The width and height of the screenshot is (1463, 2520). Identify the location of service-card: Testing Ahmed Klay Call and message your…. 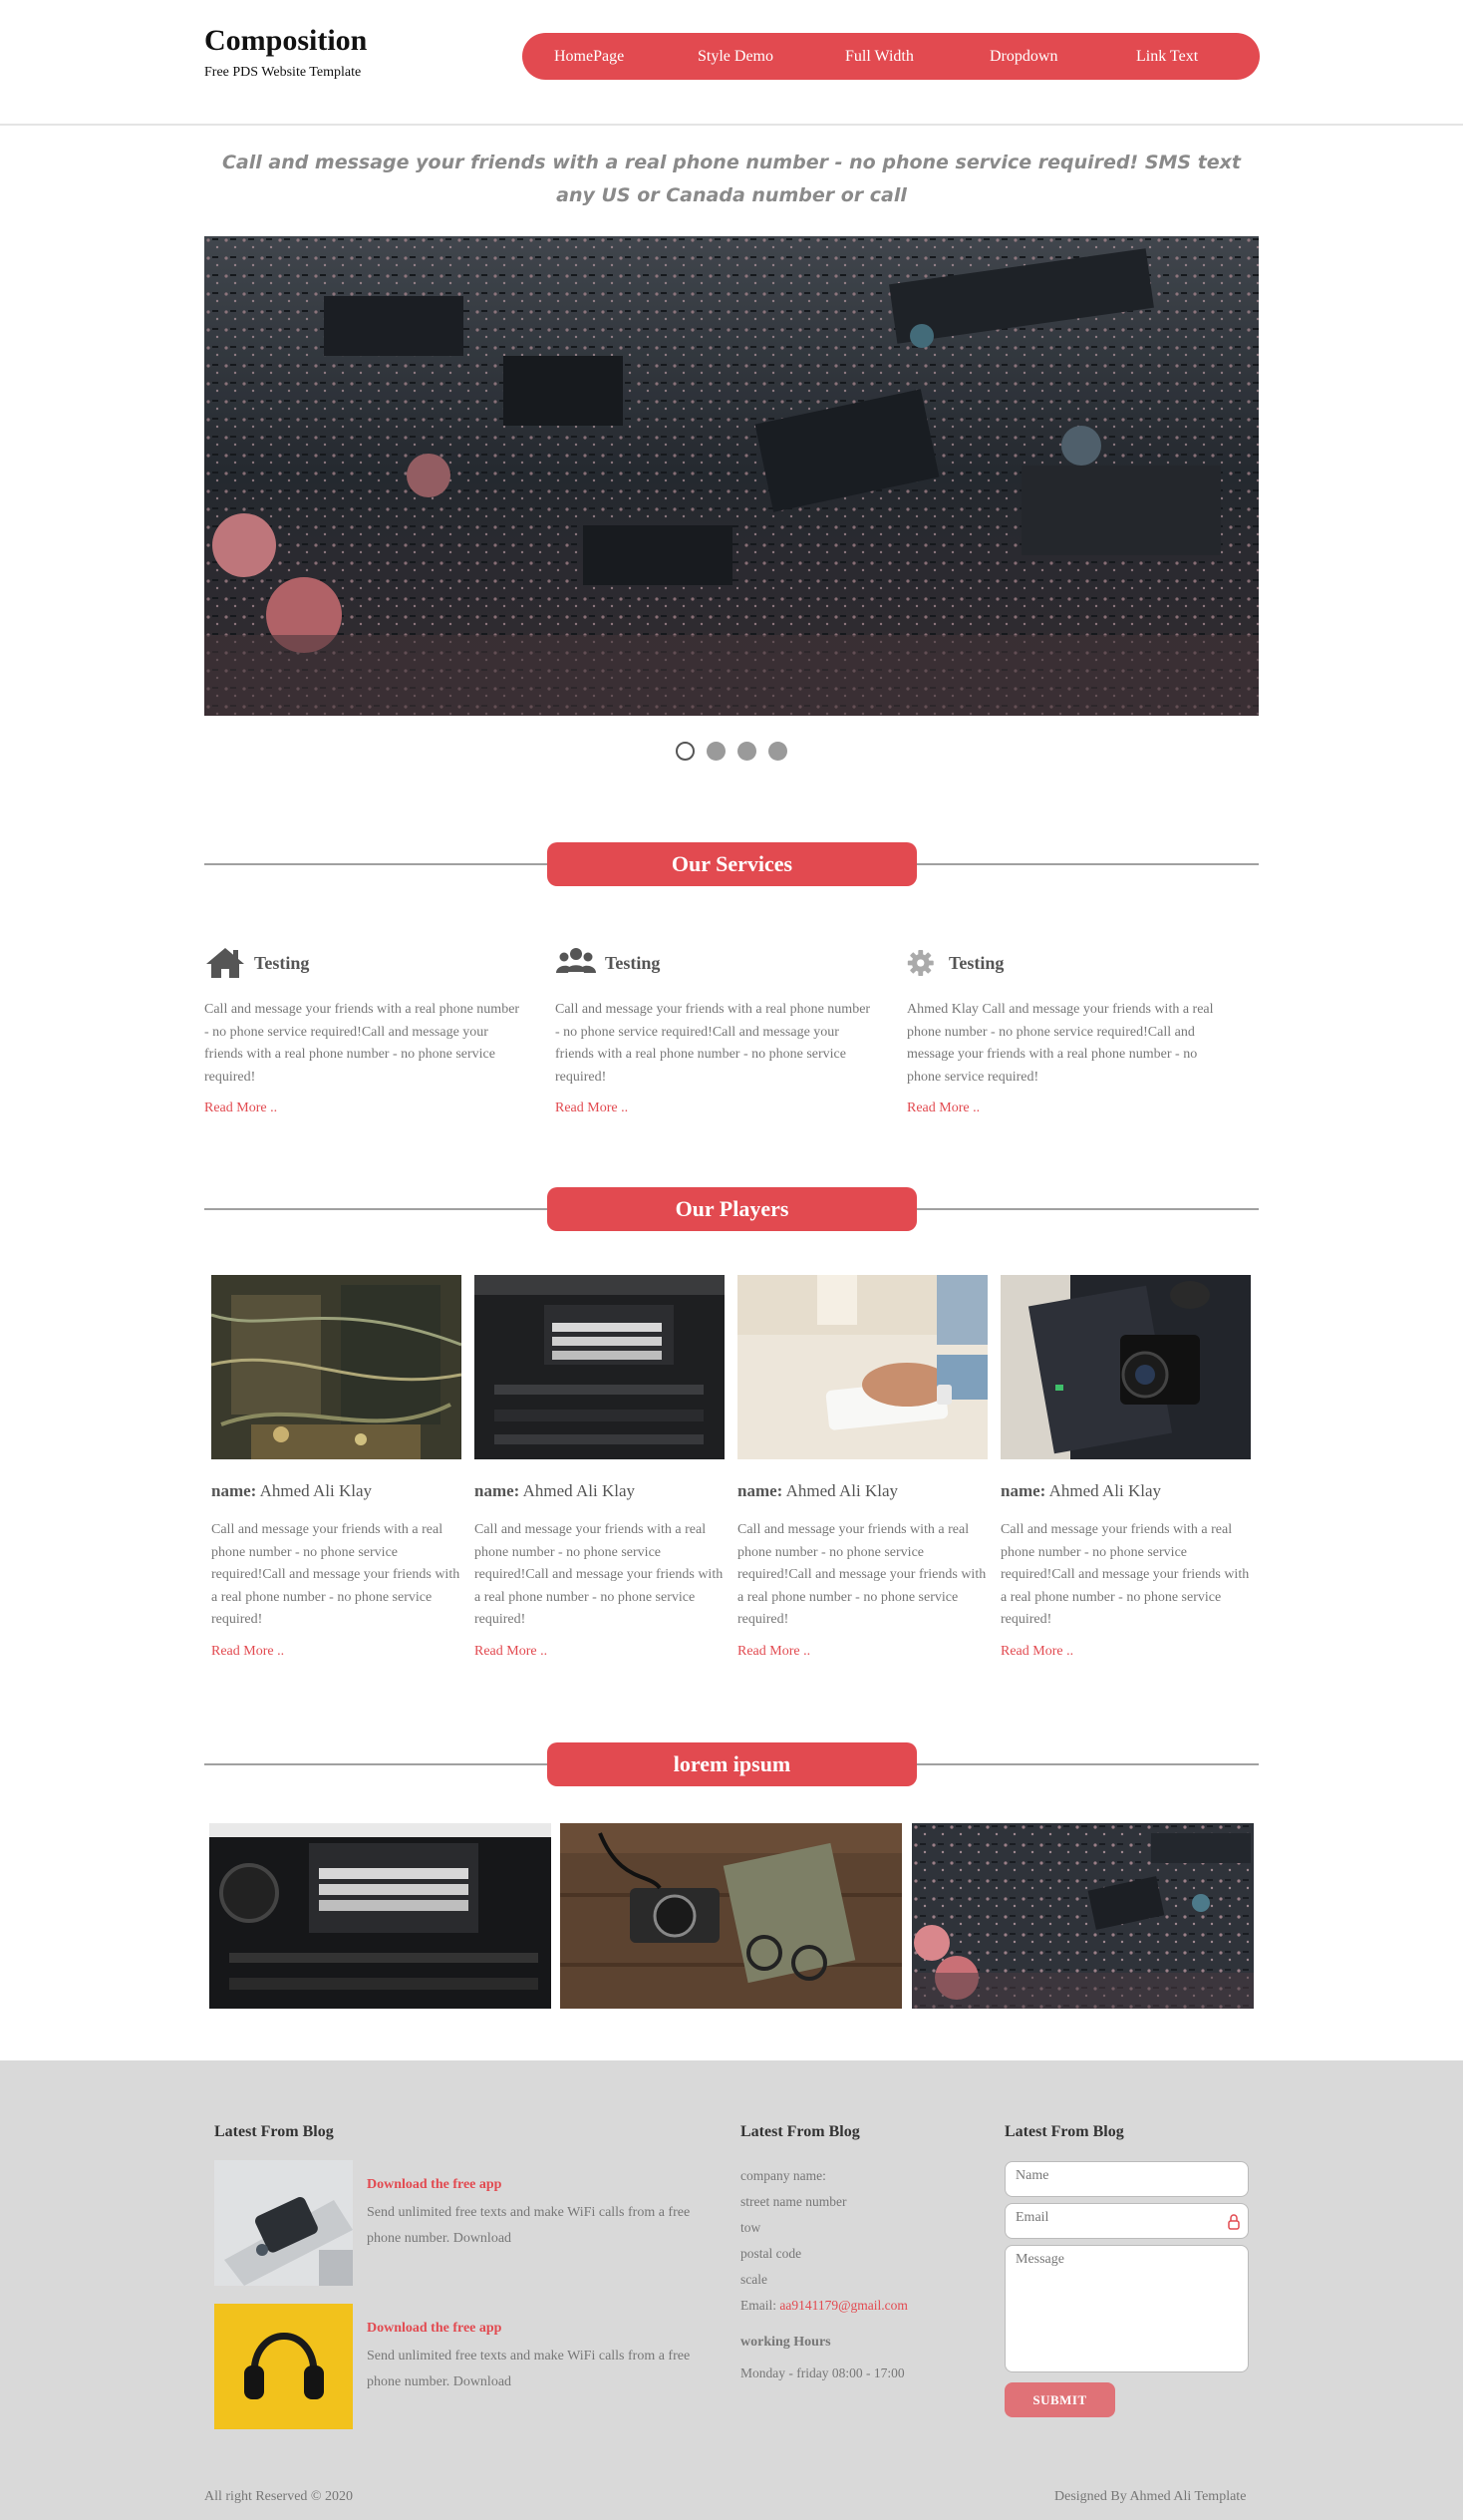
(1067, 1030).